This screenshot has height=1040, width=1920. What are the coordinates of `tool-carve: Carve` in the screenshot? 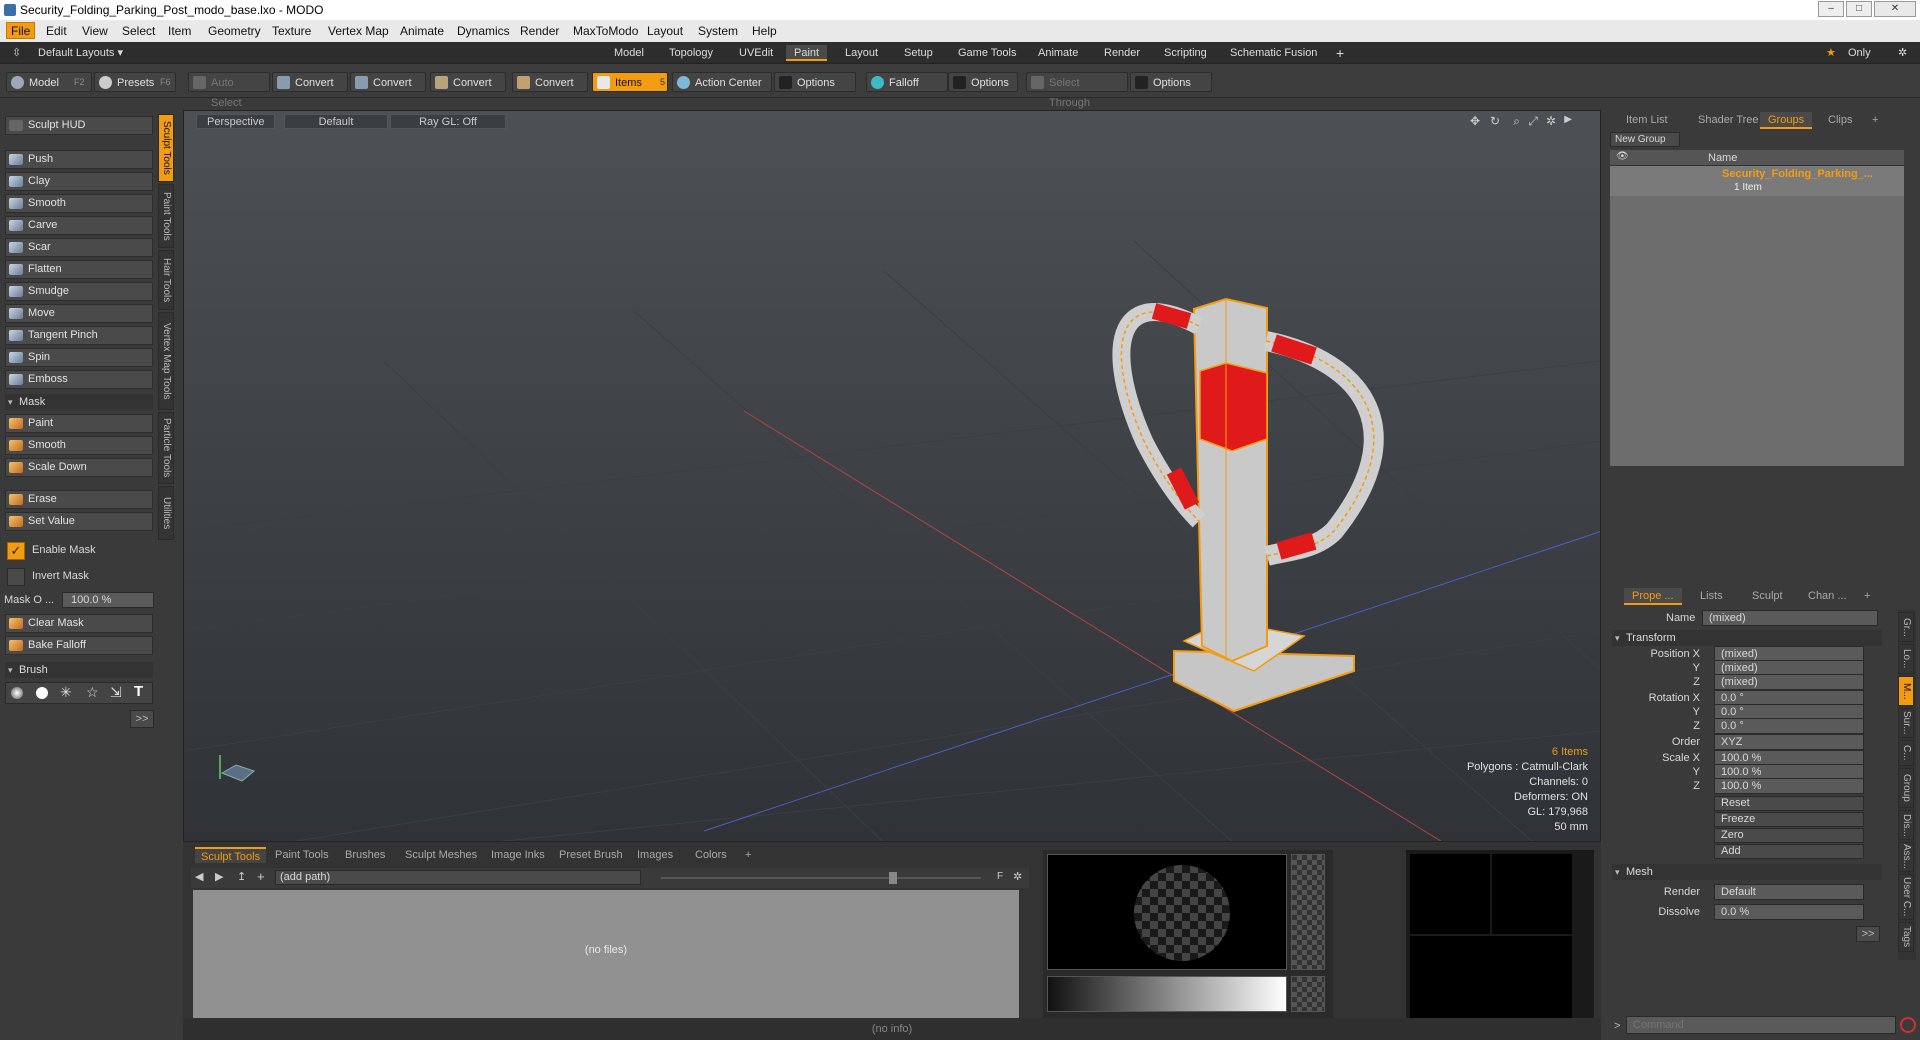 It's located at (79, 225).